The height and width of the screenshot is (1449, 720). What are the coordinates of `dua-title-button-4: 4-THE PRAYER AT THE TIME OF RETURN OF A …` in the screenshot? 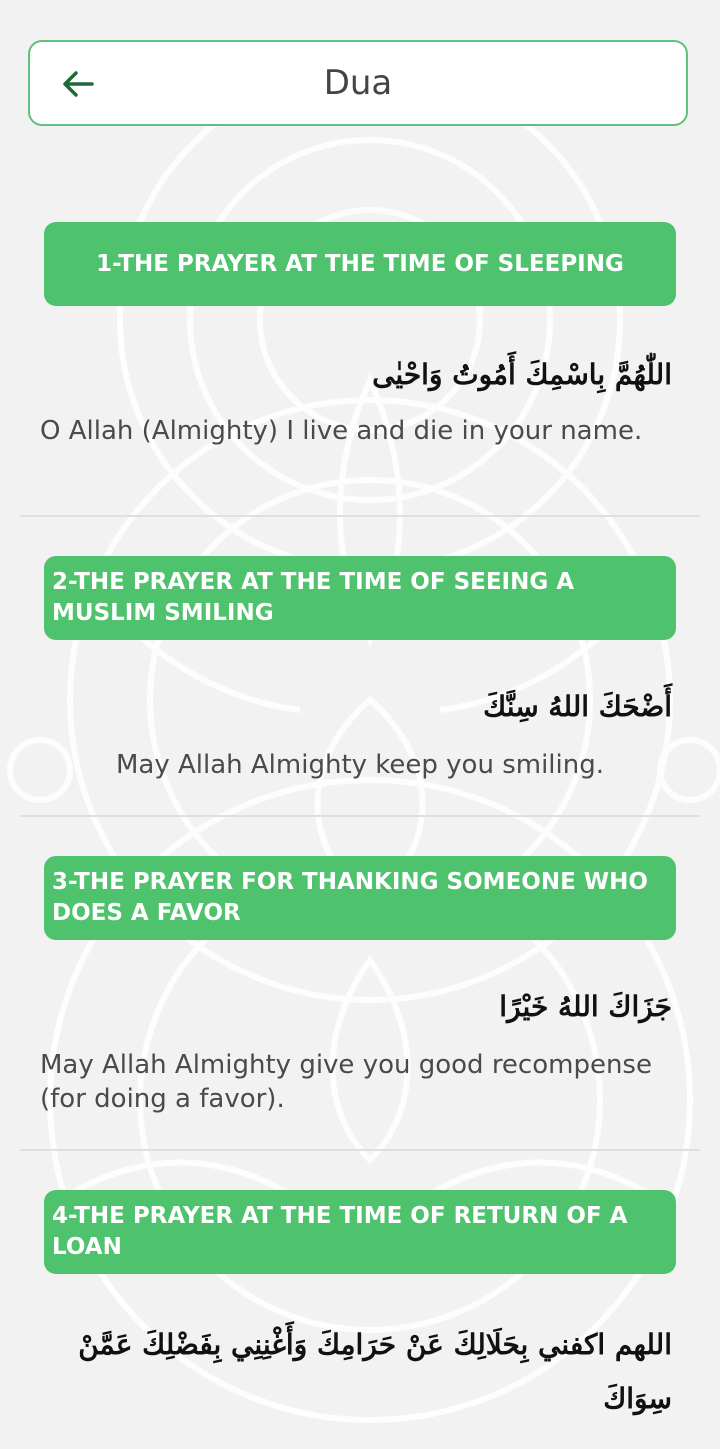 It's located at (360, 1232).